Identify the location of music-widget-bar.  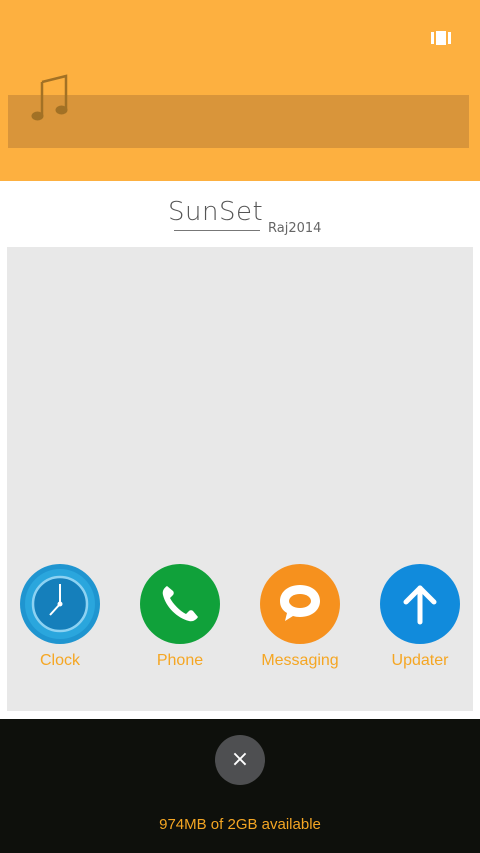
(238, 121).